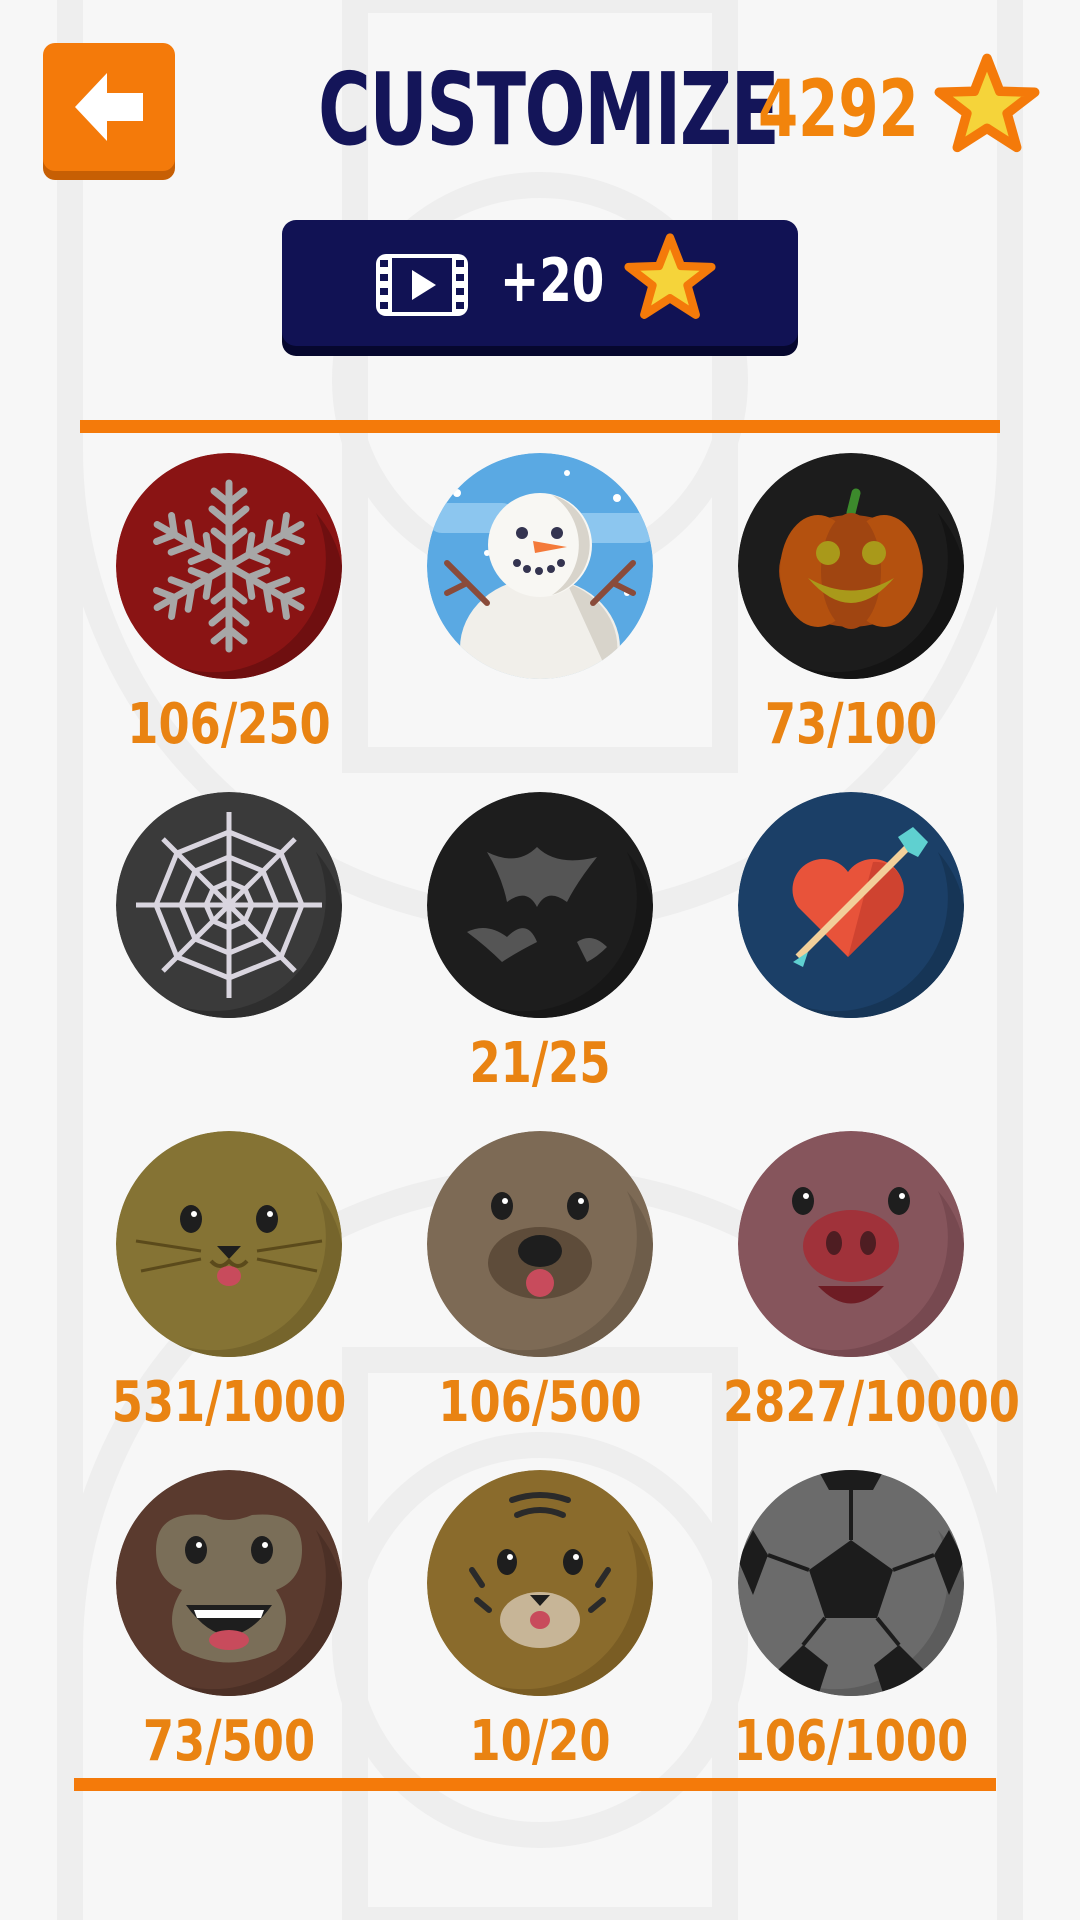  What do you see at coordinates (109, 107) in the screenshot?
I see `back-button` at bounding box center [109, 107].